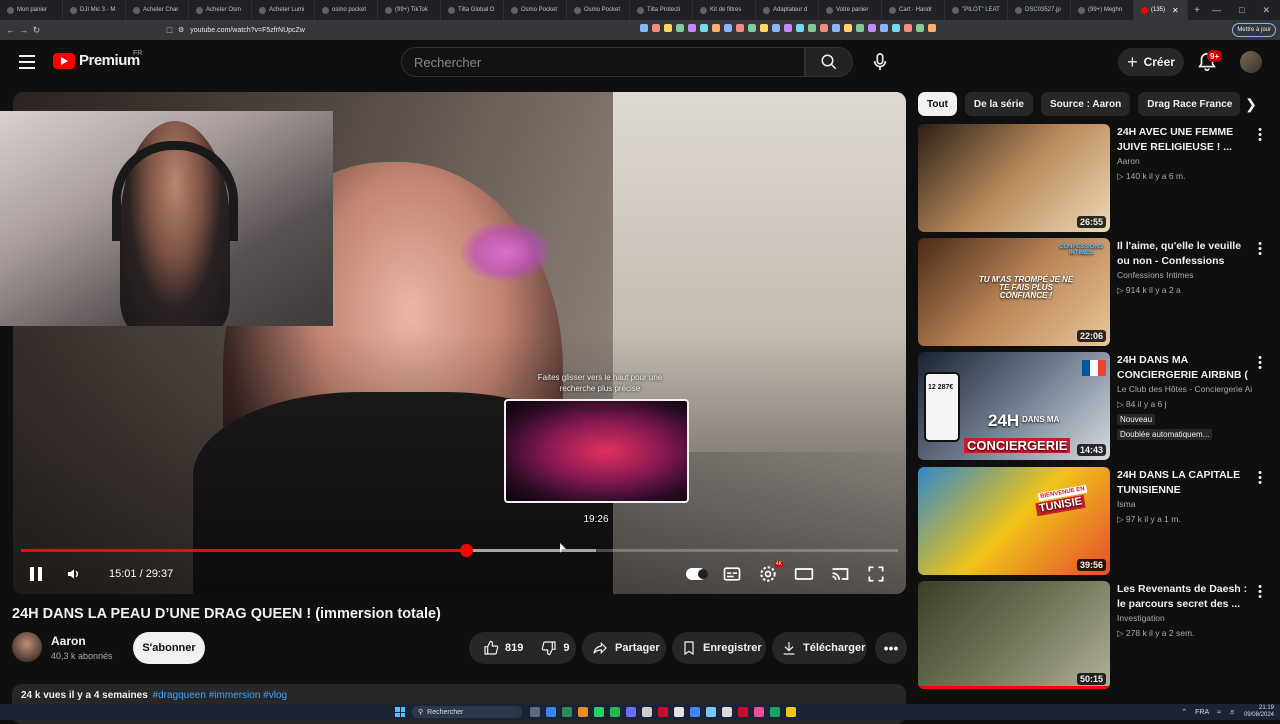 The height and width of the screenshot is (724, 1280). I want to click on browser-tab-active: (135) ✕, so click(1161, 10).